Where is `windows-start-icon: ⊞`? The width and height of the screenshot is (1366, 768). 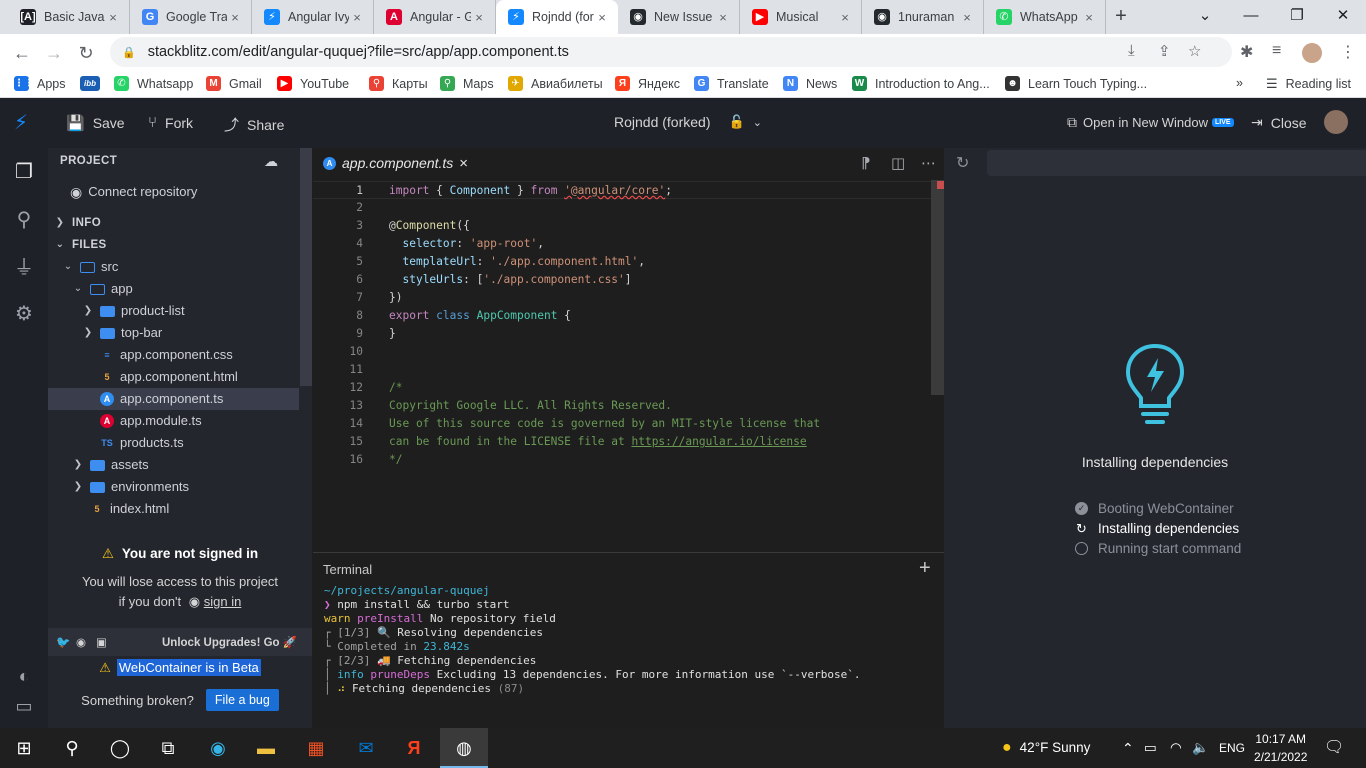
windows-start-icon: ⊞ is located at coordinates (24, 748).